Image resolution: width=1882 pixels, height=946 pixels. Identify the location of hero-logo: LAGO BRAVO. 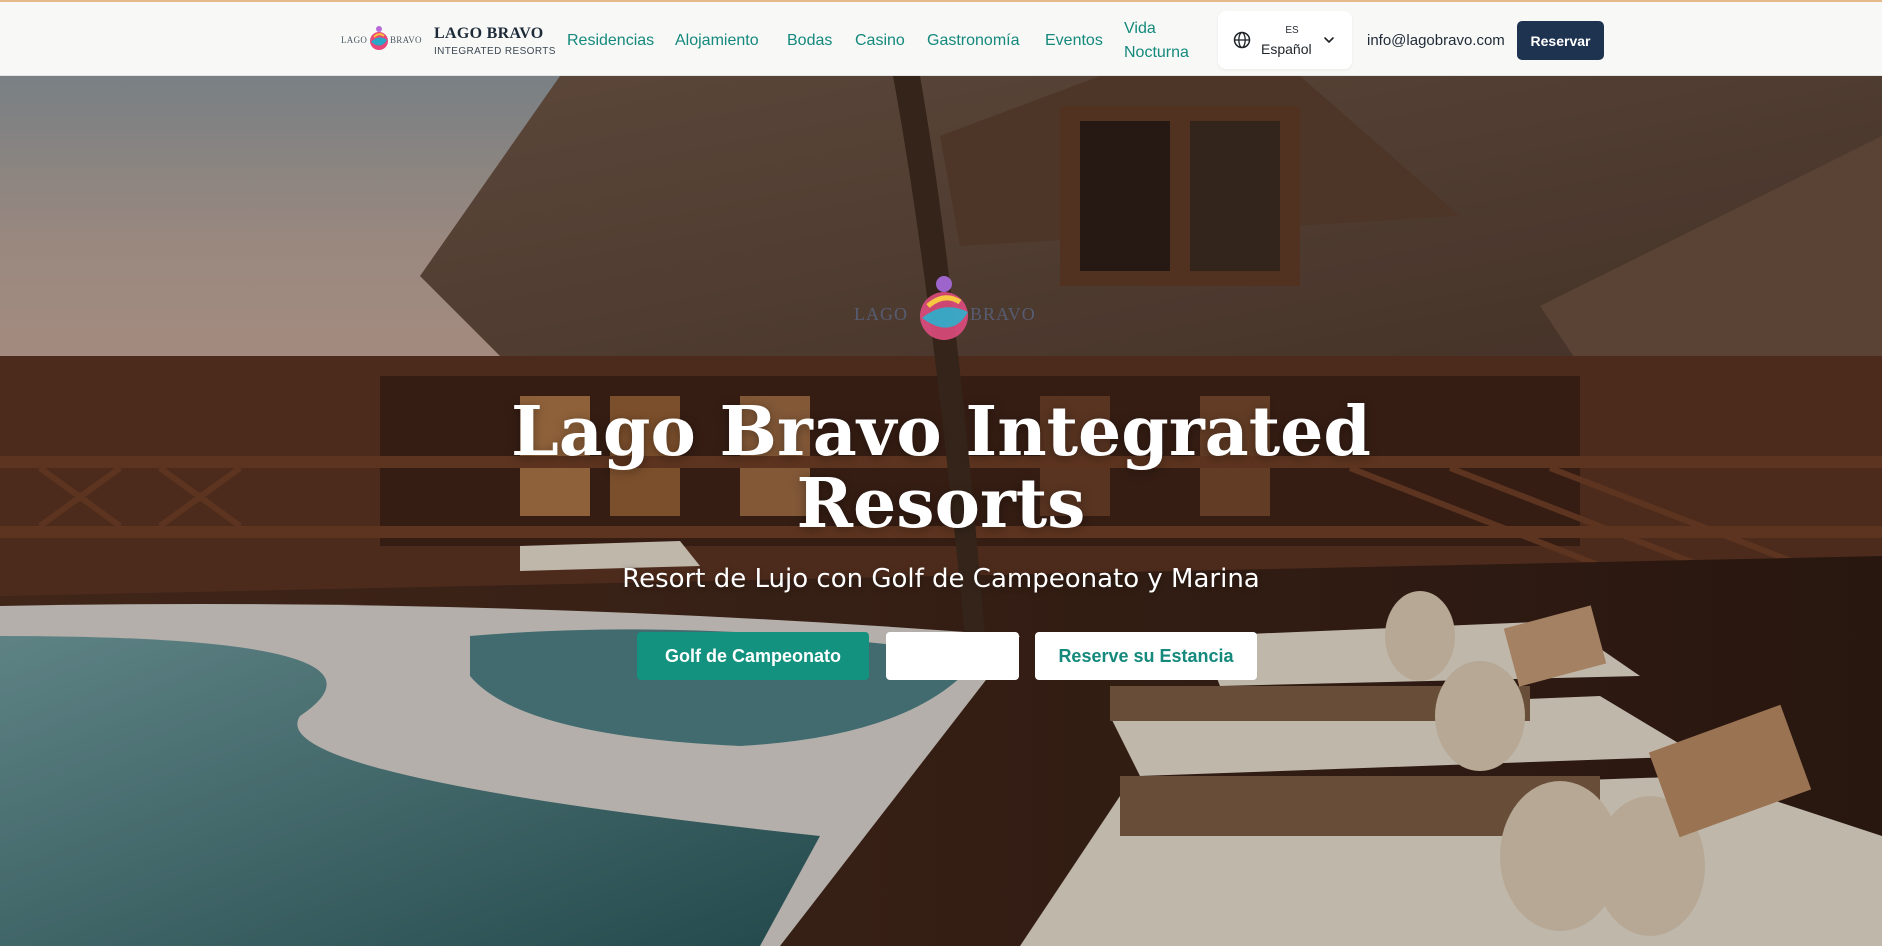
(948, 308).